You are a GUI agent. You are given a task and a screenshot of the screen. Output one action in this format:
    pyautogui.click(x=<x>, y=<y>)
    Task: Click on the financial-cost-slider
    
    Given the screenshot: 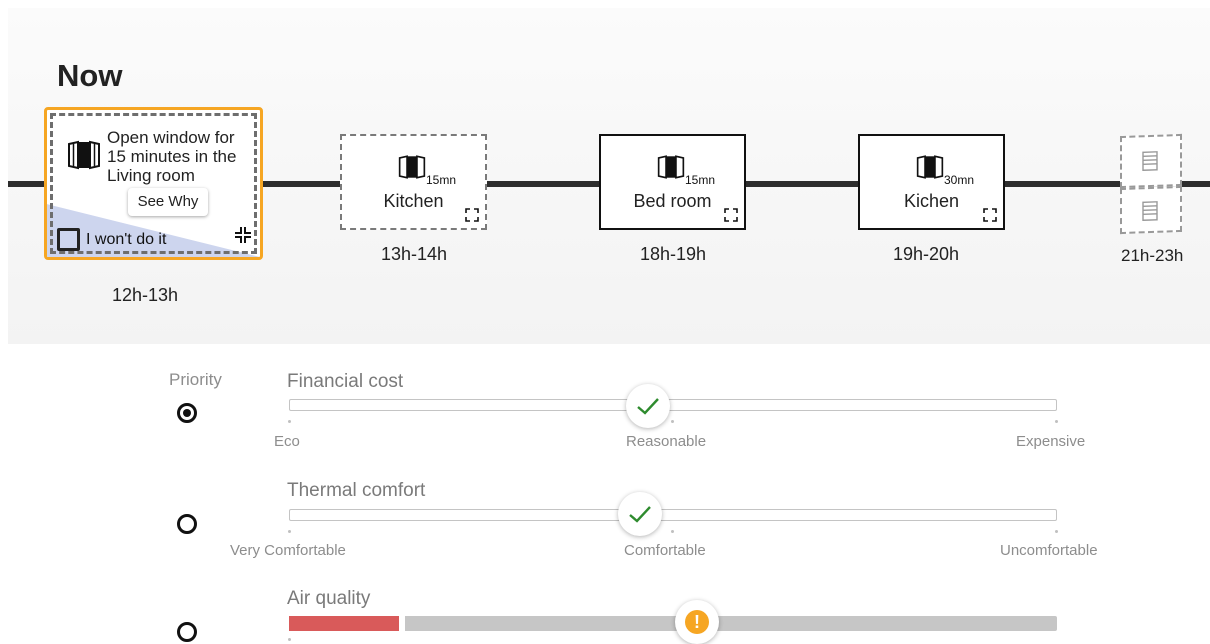 What is the action you would take?
    pyautogui.click(x=673, y=405)
    